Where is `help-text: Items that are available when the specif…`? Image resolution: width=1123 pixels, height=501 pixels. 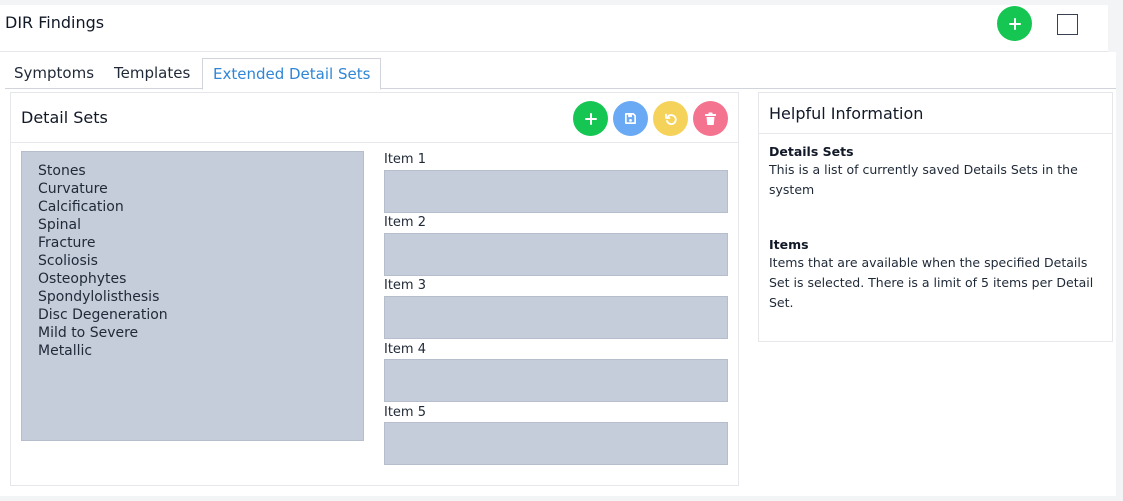
help-text: Items that are available when the specif… is located at coordinates (931, 282).